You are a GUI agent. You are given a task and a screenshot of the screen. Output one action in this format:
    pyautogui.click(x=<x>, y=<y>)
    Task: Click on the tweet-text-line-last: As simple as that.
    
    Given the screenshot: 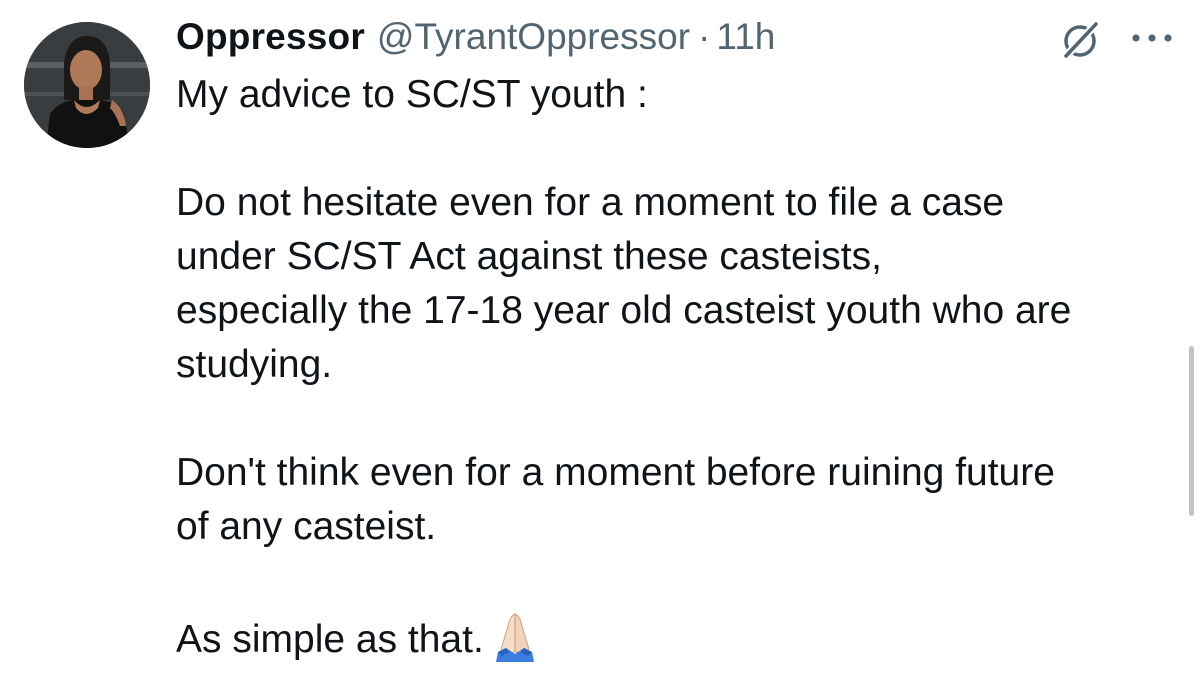 What is the action you would take?
    pyautogui.click(x=676, y=637)
    